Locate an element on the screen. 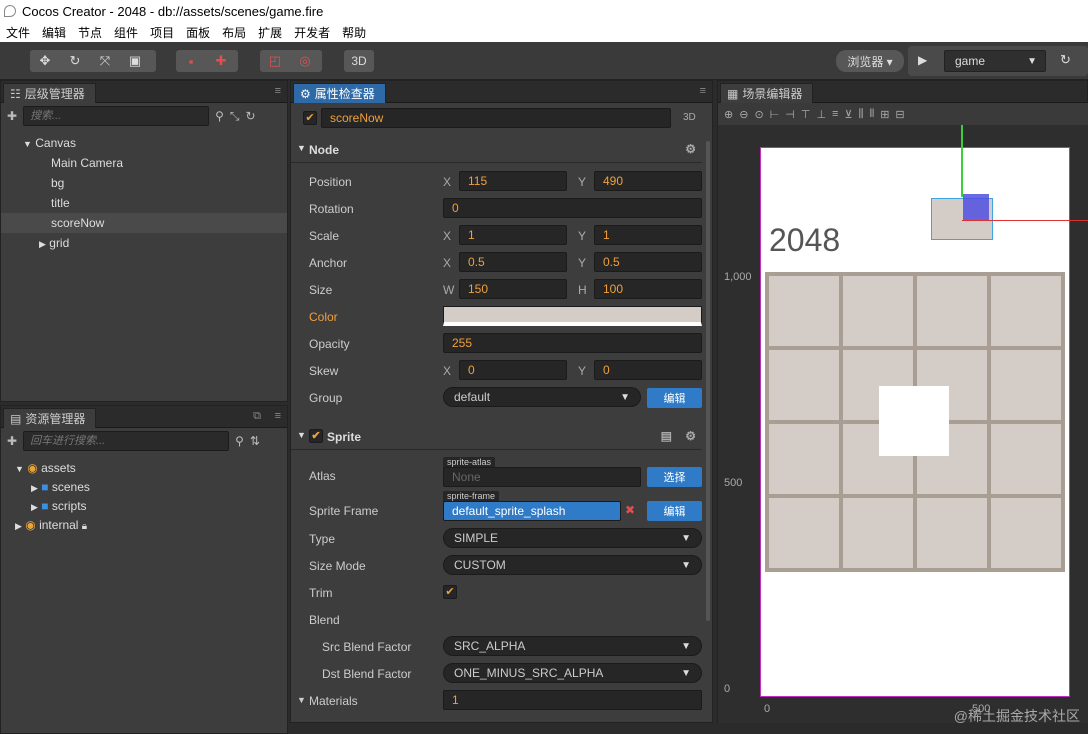 Image resolution: width=1088 pixels, height=734 pixels. size-mode-select: CUSTOM ▼ is located at coordinates (572, 565).